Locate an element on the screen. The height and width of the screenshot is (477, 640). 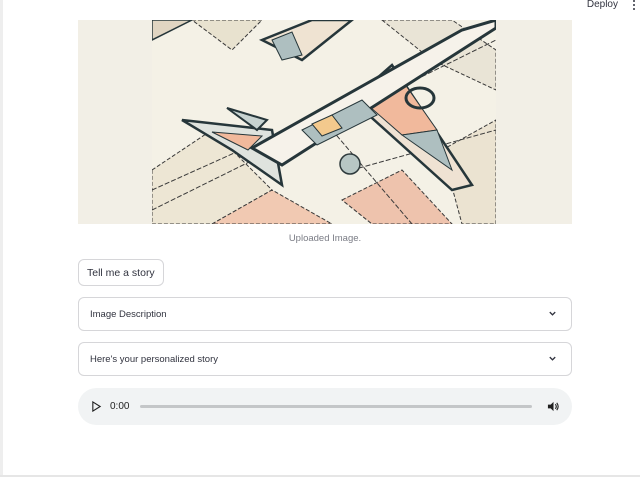
play-icon is located at coordinates (96, 406).